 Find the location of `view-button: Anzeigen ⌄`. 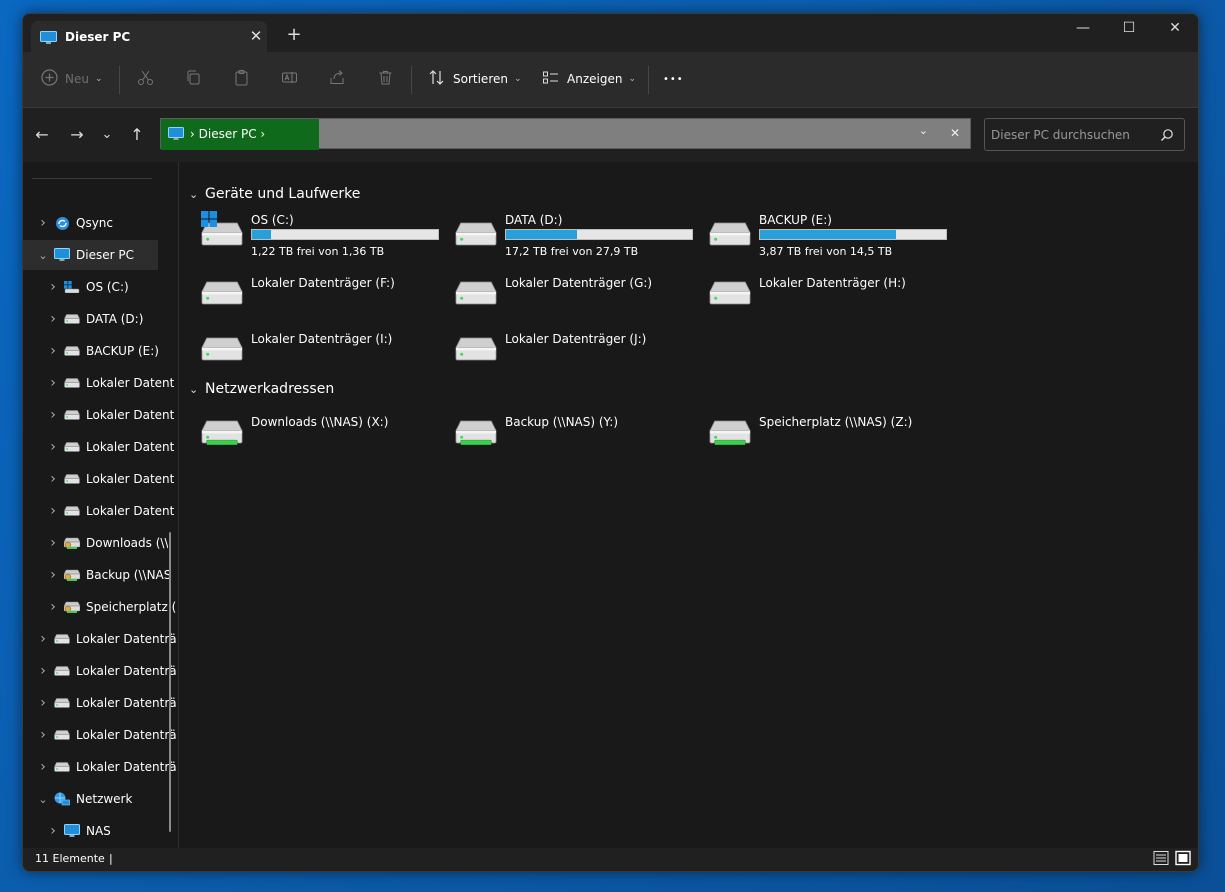

view-button: Anzeigen ⌄ is located at coordinates (589, 79).